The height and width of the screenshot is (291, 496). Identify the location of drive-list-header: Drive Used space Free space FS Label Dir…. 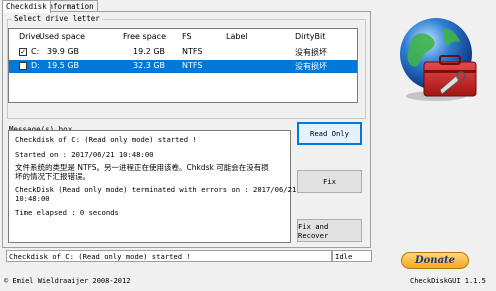
(183, 37).